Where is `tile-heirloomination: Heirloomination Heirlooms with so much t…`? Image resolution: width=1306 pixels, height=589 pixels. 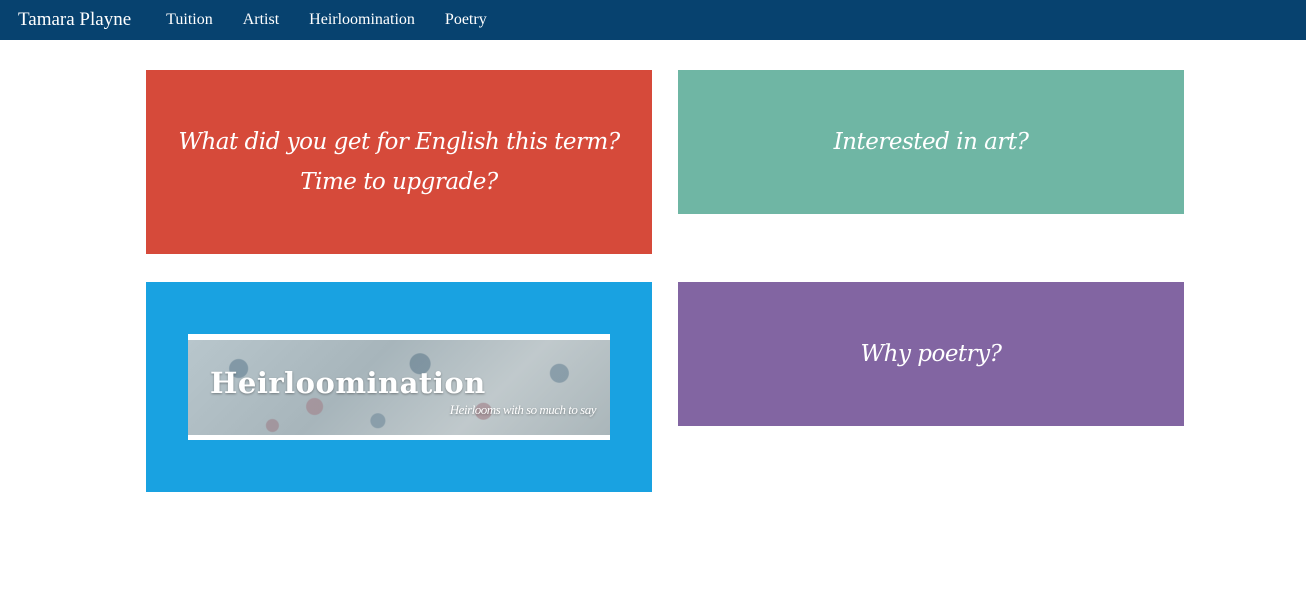 tile-heirloomination: Heirloomination Heirlooms with so much t… is located at coordinates (399, 387).